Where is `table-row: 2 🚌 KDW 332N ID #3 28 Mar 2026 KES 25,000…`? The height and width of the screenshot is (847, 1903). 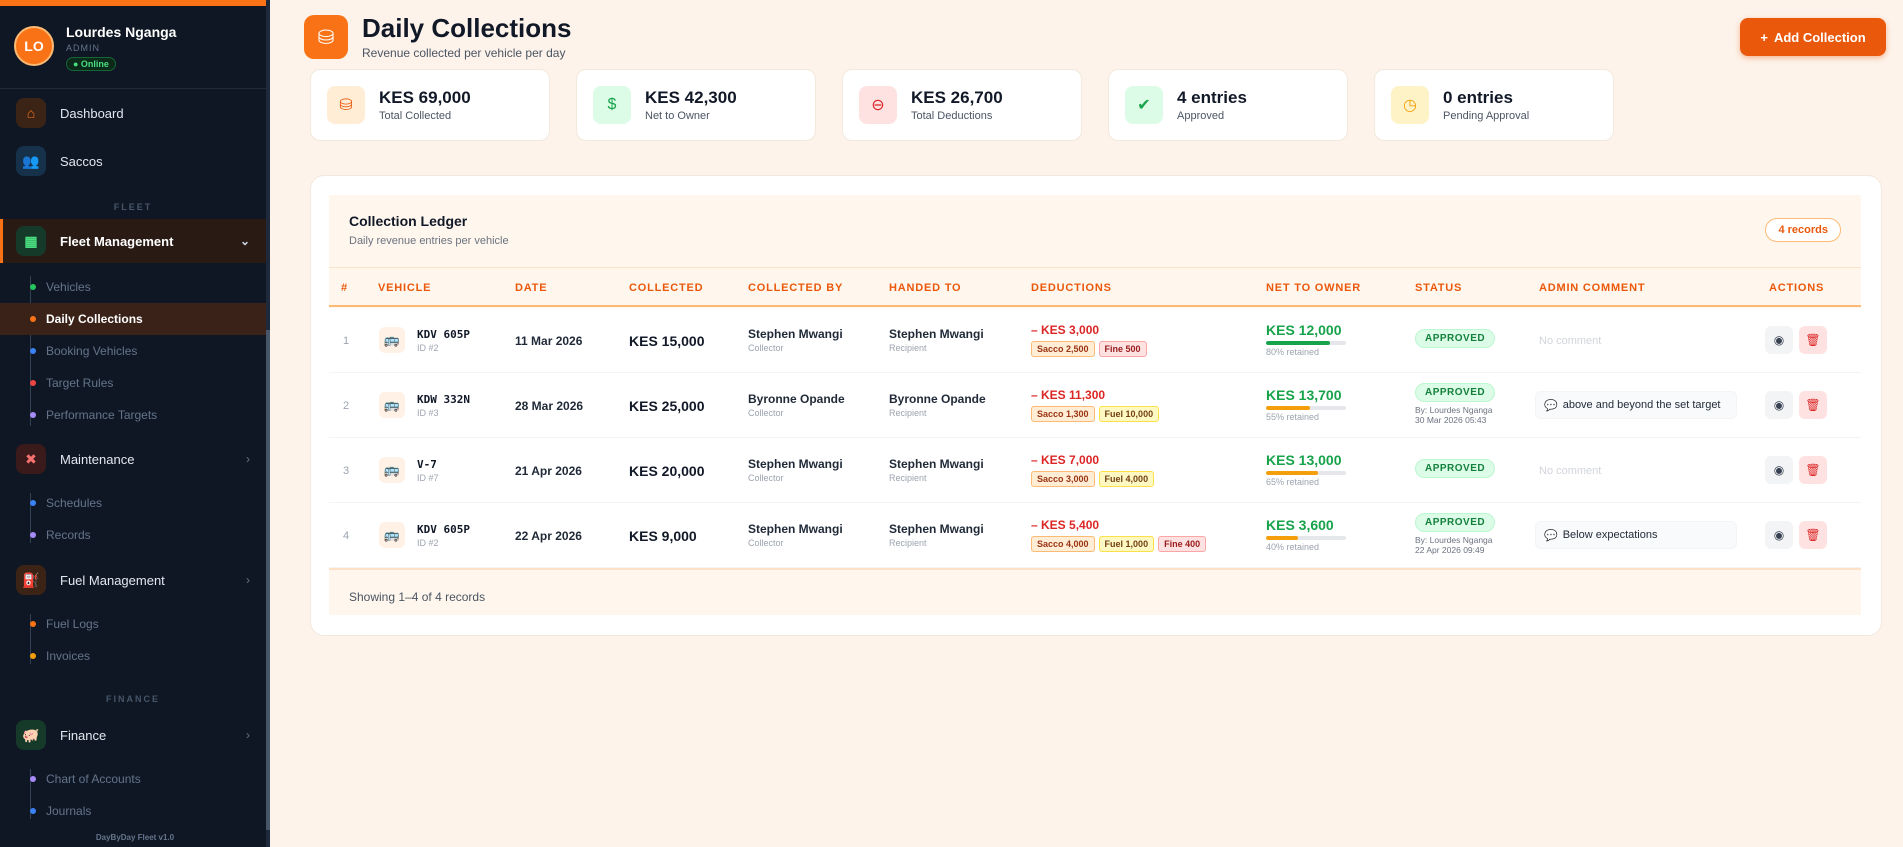
table-row: 2 🚌 KDW 332N ID #3 28 Mar 2026 KES 25,000… is located at coordinates (1095, 405).